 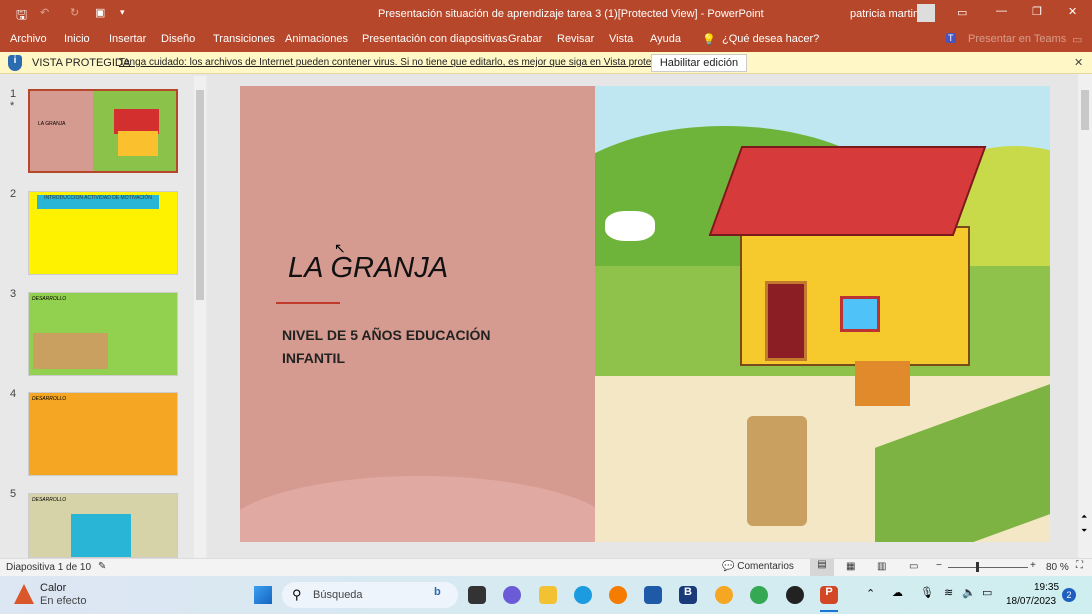 I want to click on slide-title: LA GRANJA, so click(x=368, y=268).